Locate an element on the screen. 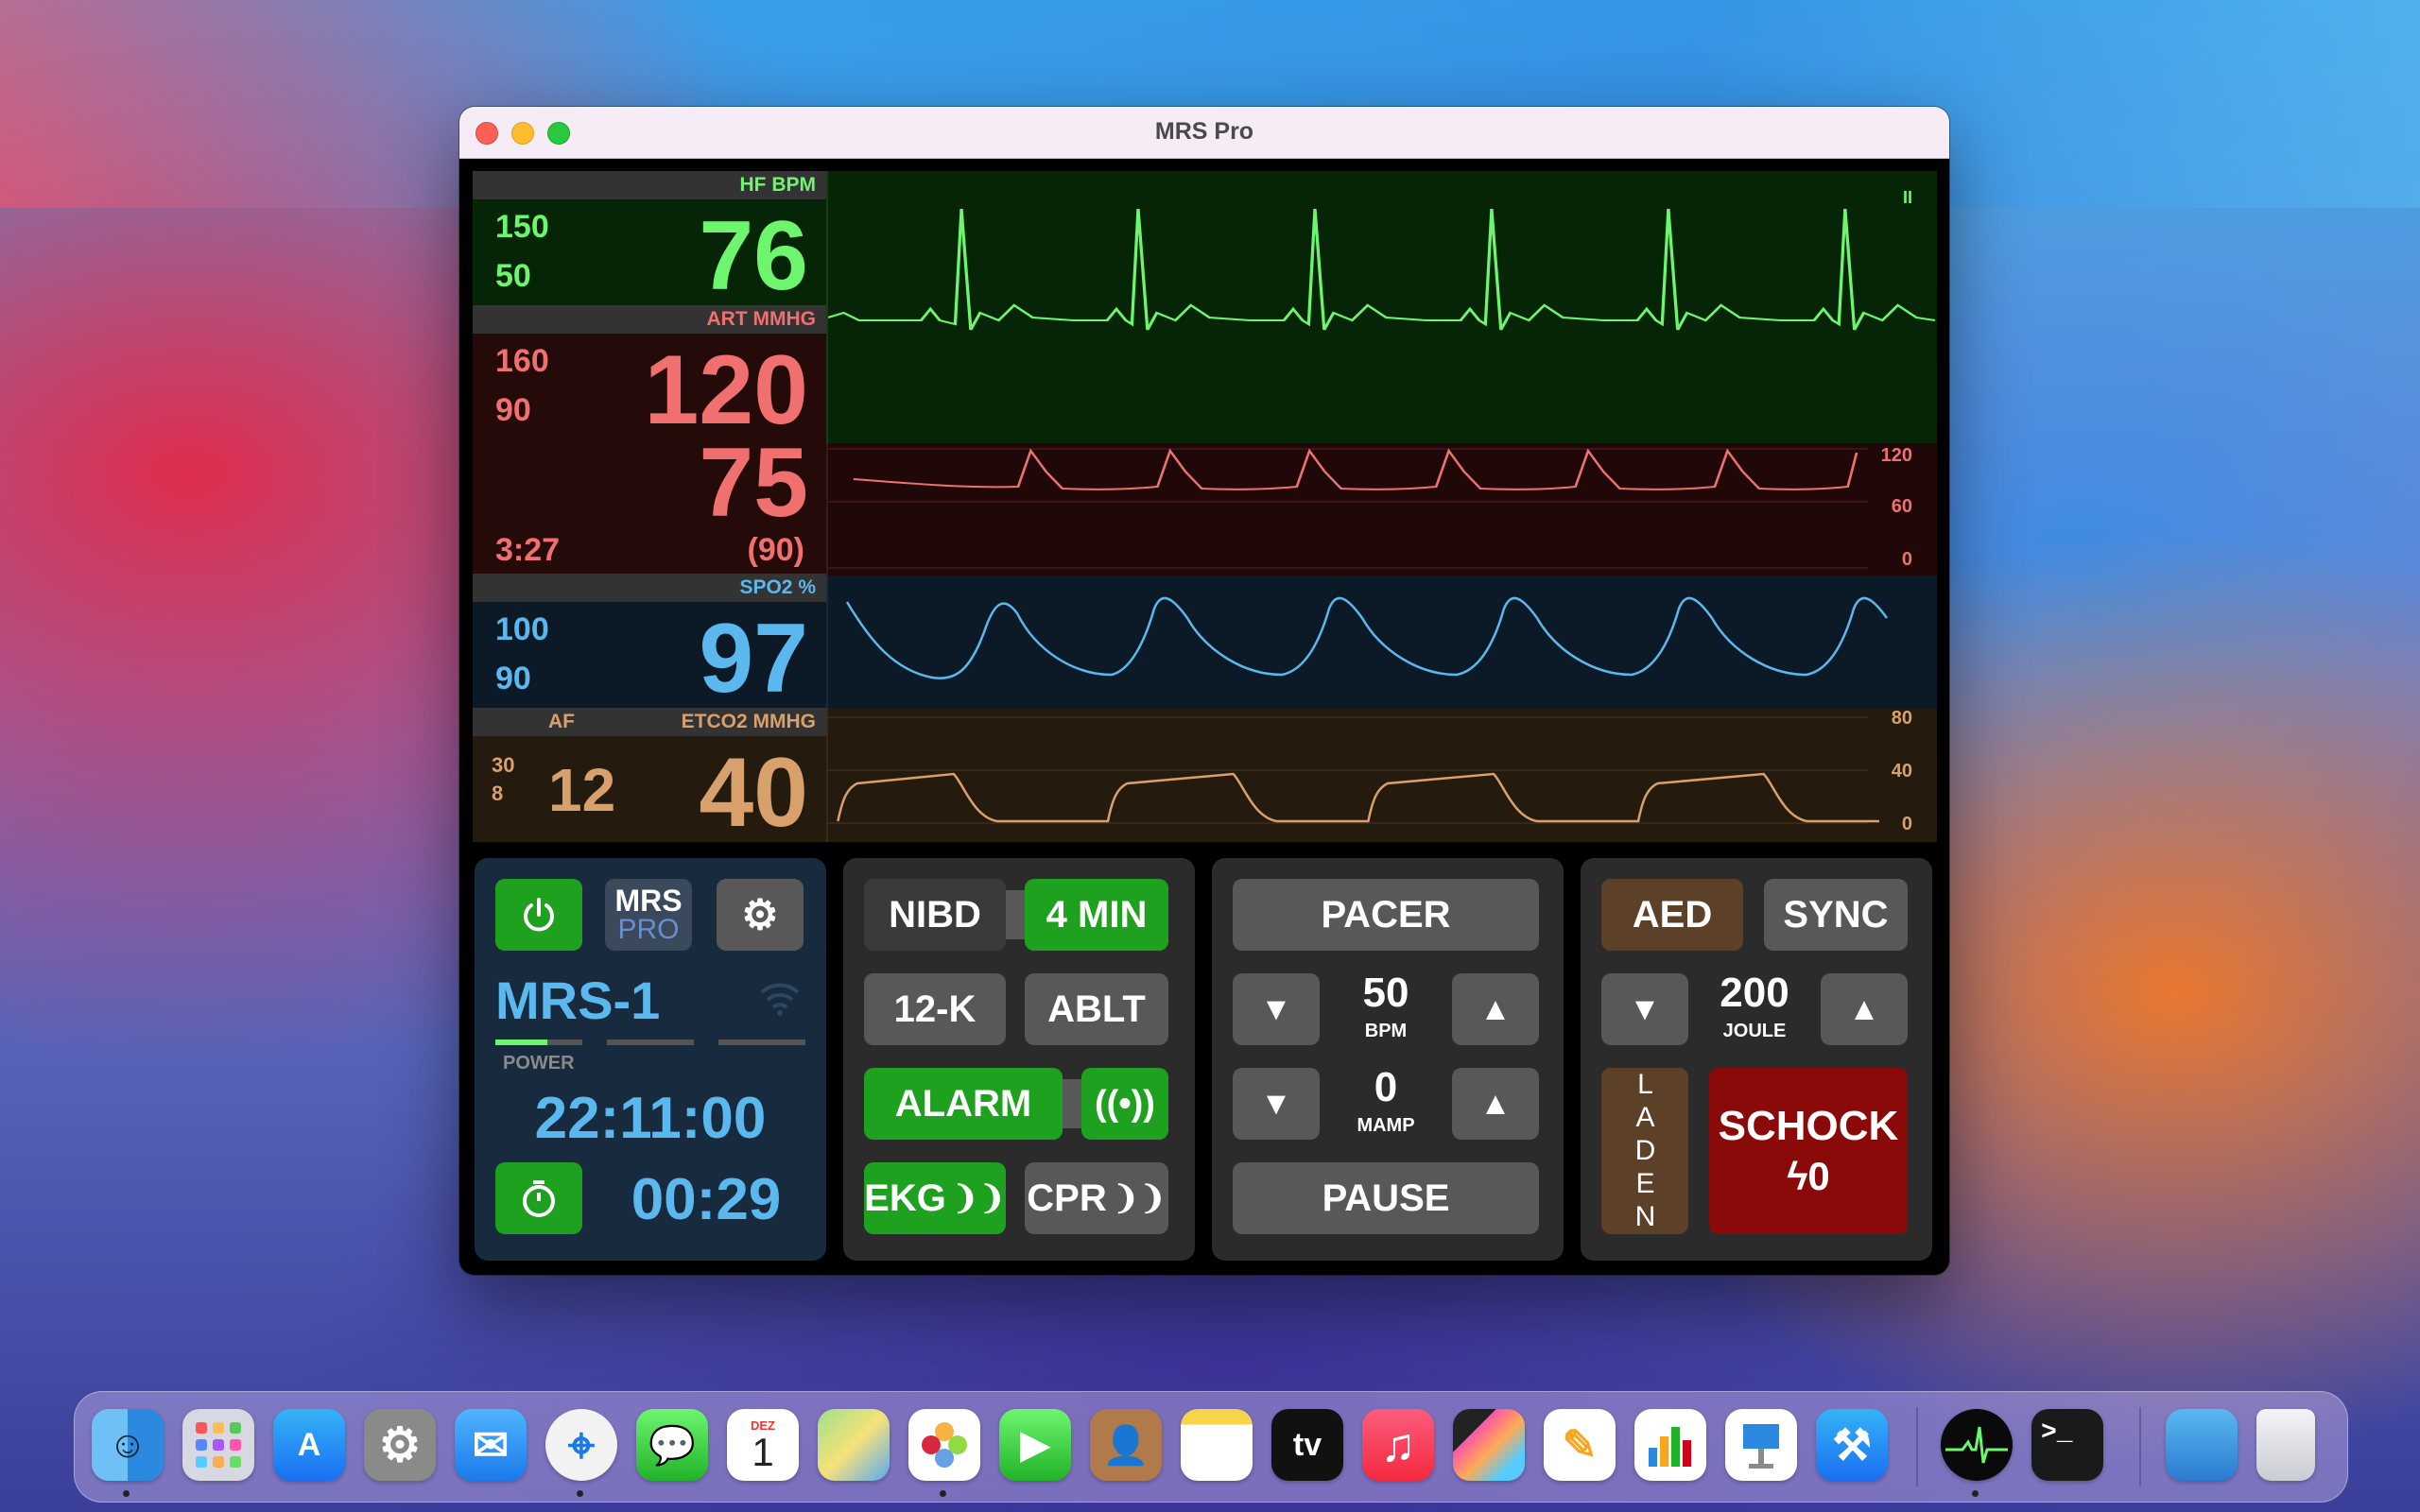 The image size is (2420, 1512). art-panel: ART MMHG 160 90 120 75 3:27 (90) is located at coordinates (650, 439).